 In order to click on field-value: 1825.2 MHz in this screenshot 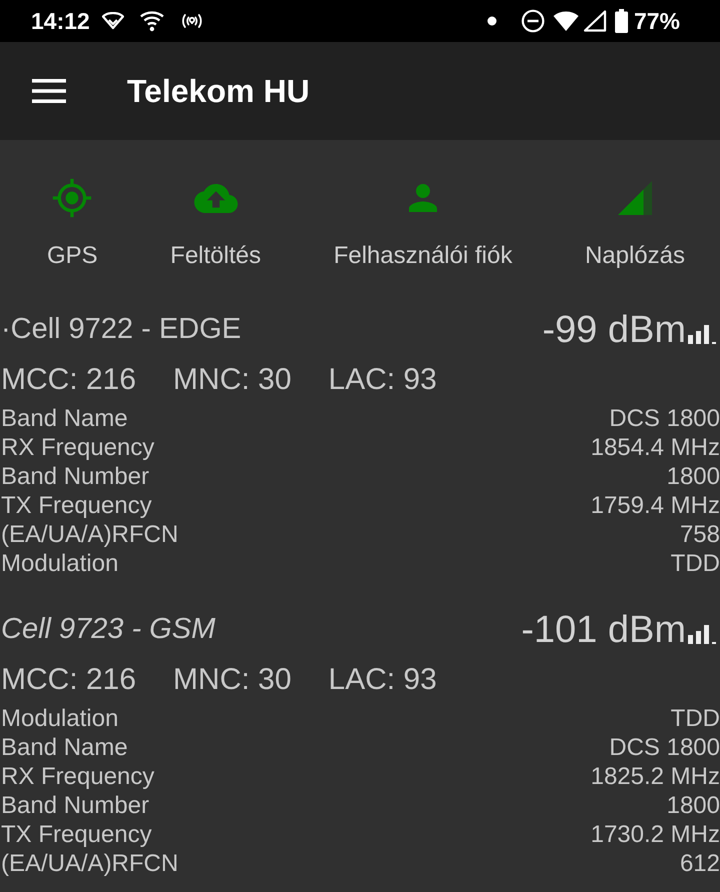, I will do `click(655, 776)`.